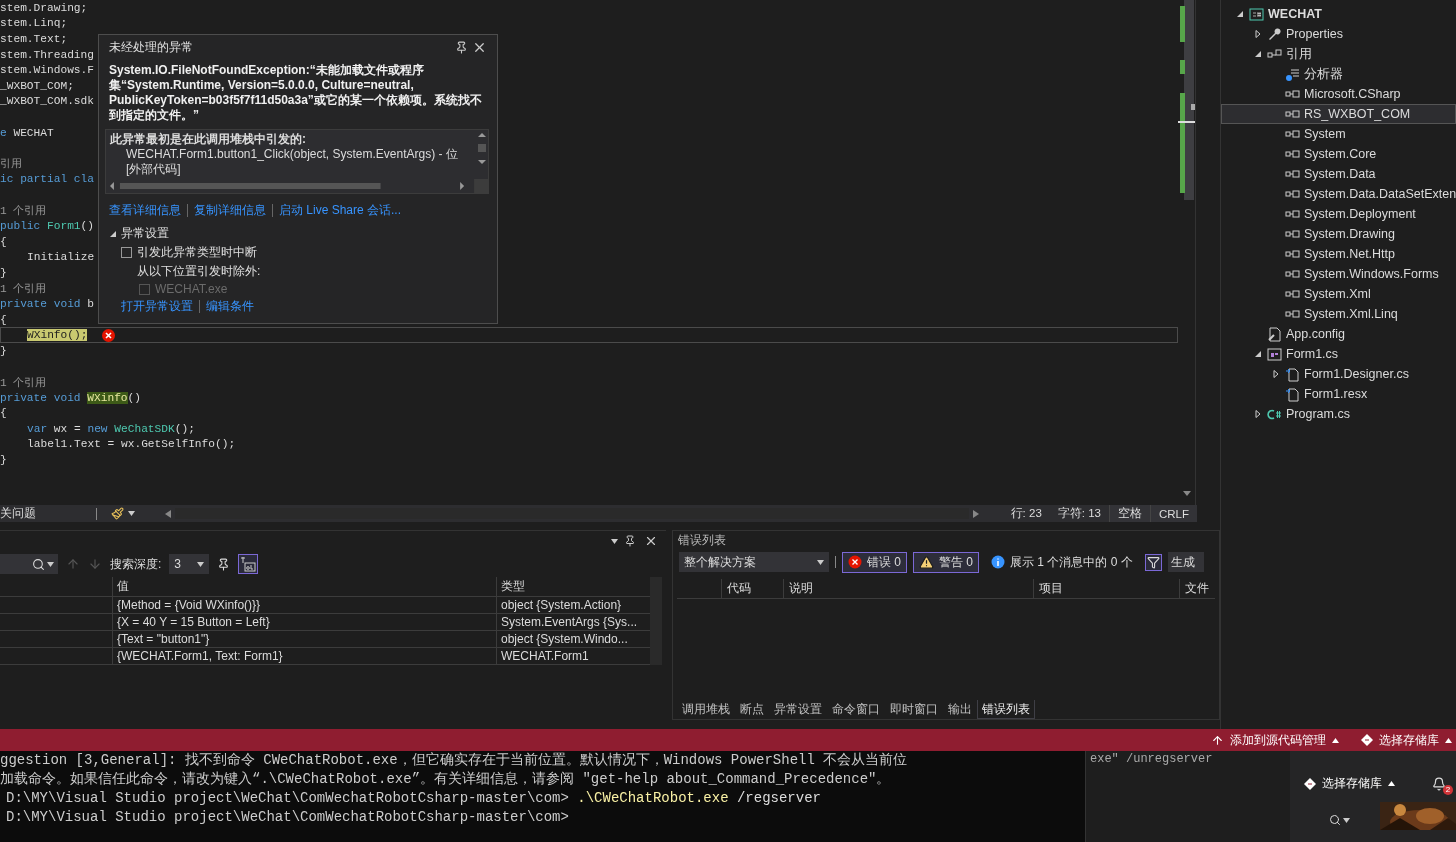  Describe the element at coordinates (1006, 709) in the screenshot. I see `tool-tab: 错误列表` at that location.